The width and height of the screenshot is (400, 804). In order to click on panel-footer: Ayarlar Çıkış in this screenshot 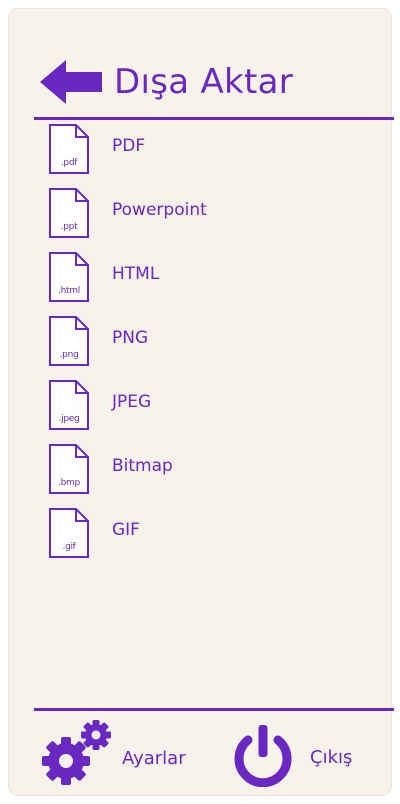, I will do `click(213, 753)`.